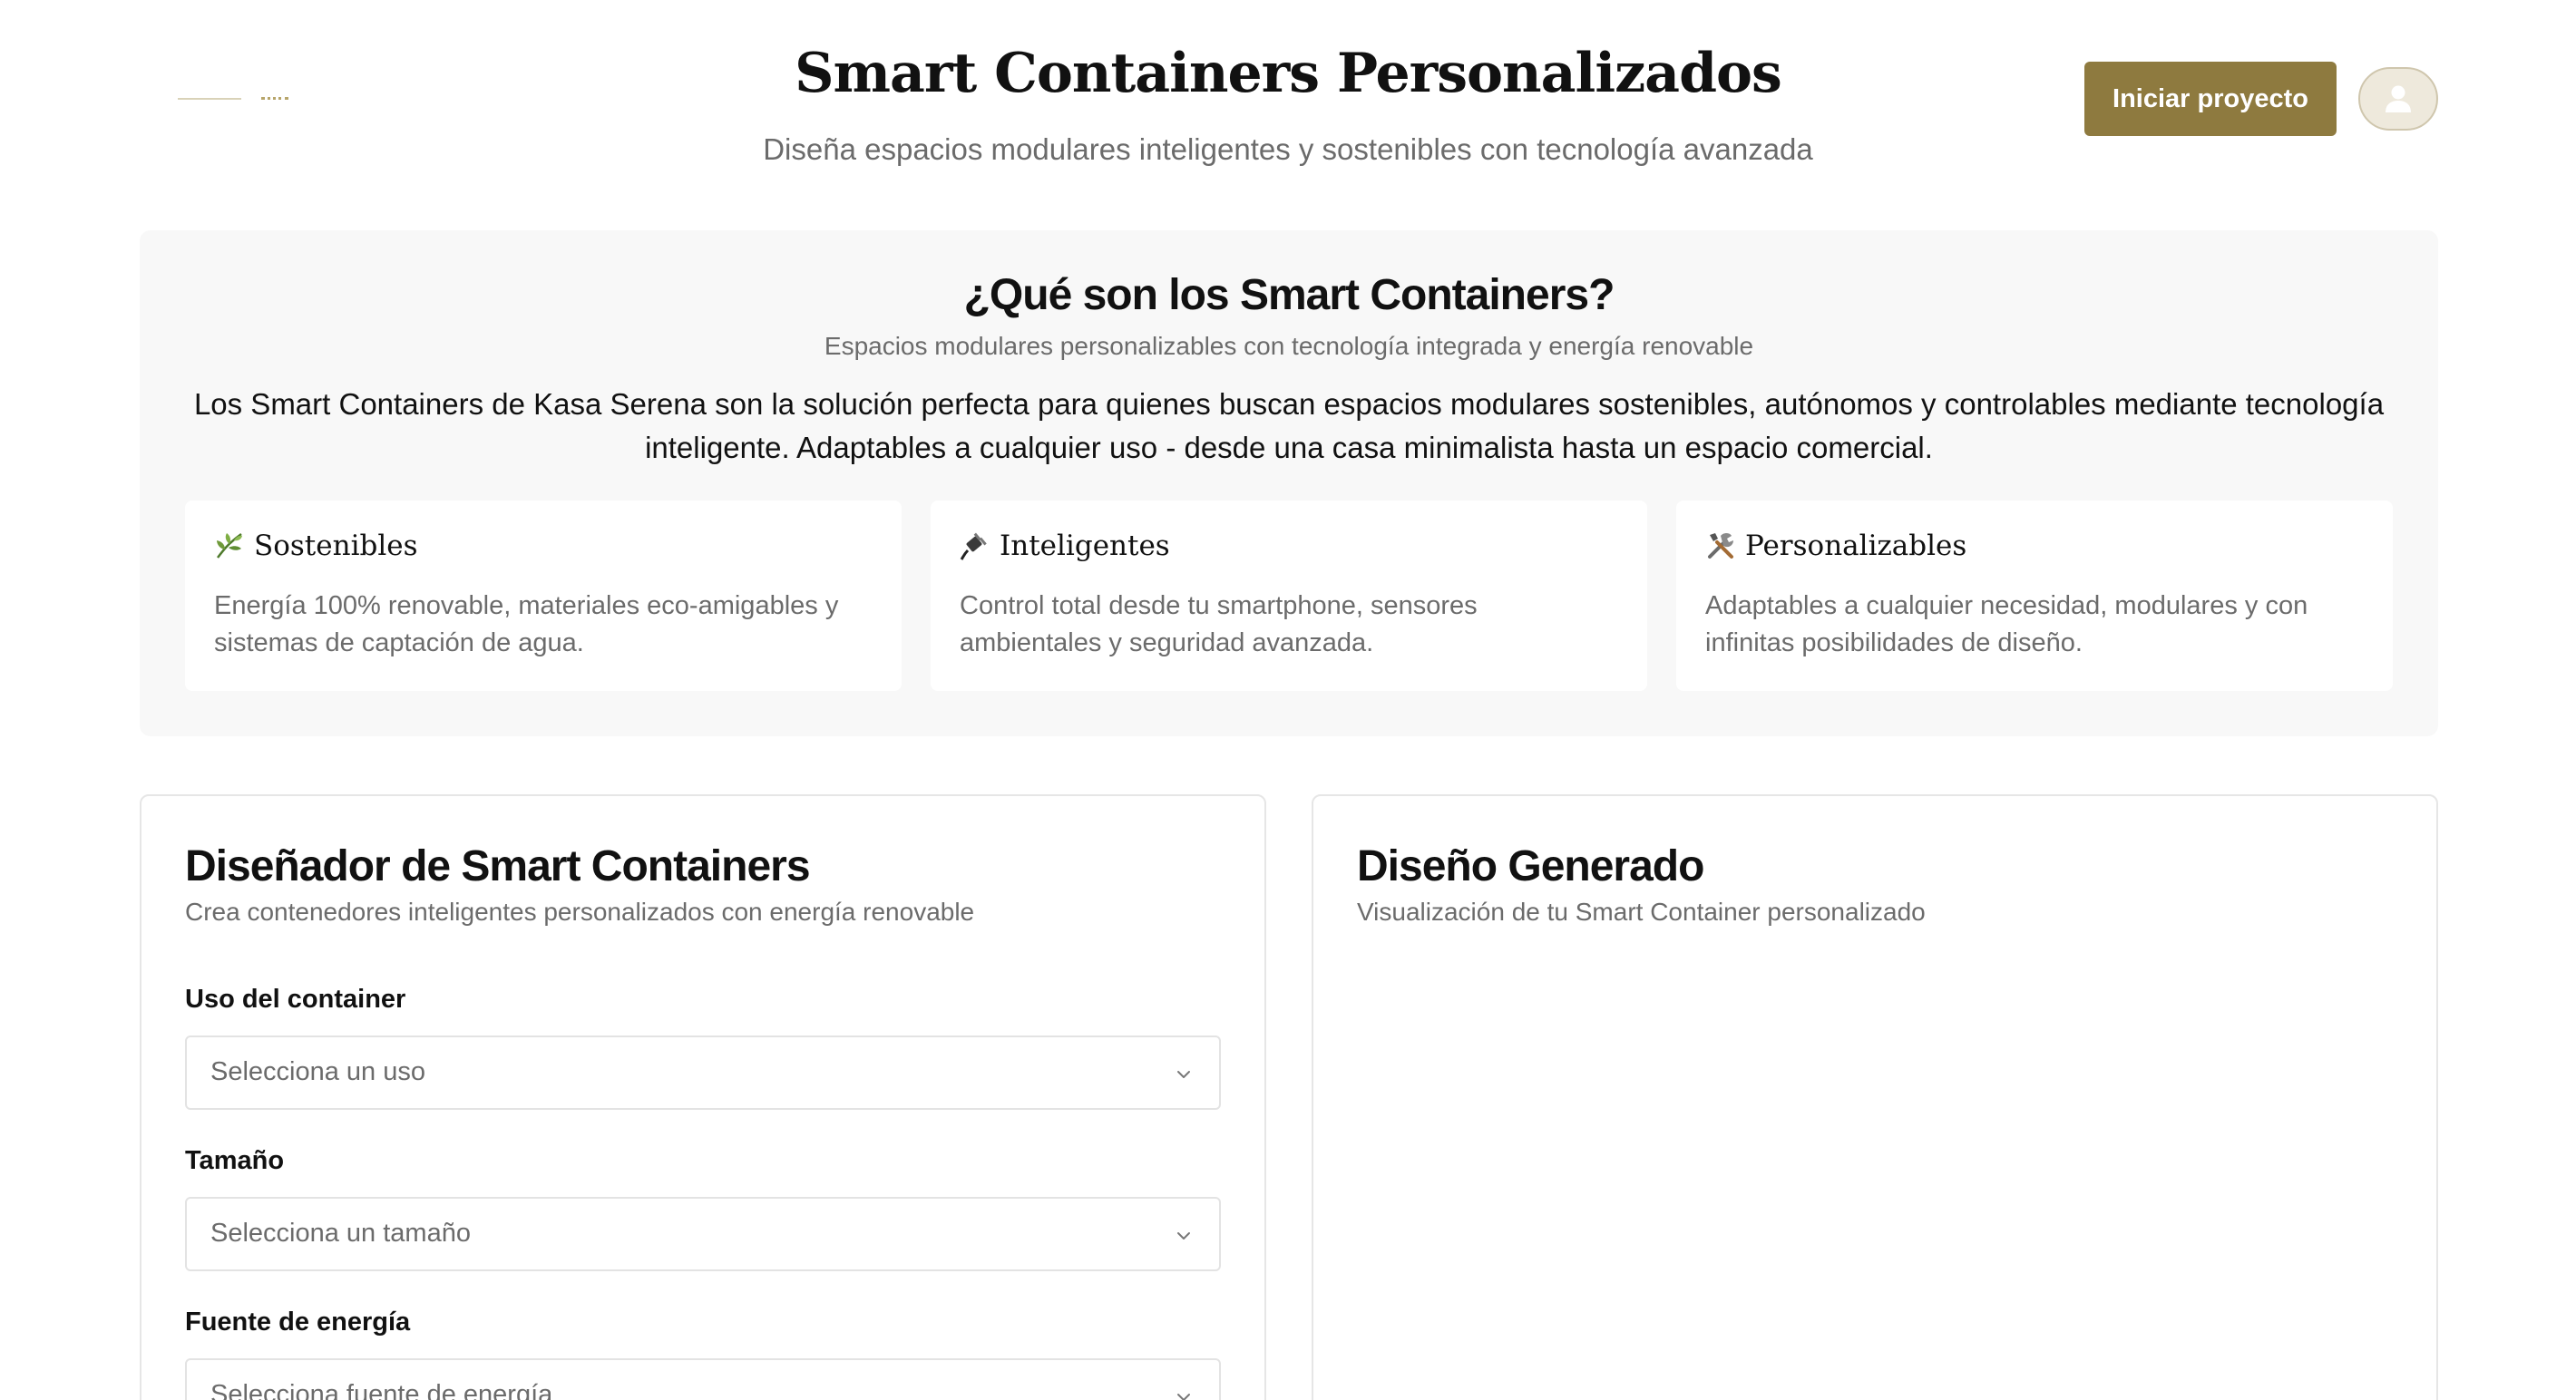  What do you see at coordinates (340, 1233) in the screenshot?
I see `size-select-placeholder: Selecciona un tamaño` at bounding box center [340, 1233].